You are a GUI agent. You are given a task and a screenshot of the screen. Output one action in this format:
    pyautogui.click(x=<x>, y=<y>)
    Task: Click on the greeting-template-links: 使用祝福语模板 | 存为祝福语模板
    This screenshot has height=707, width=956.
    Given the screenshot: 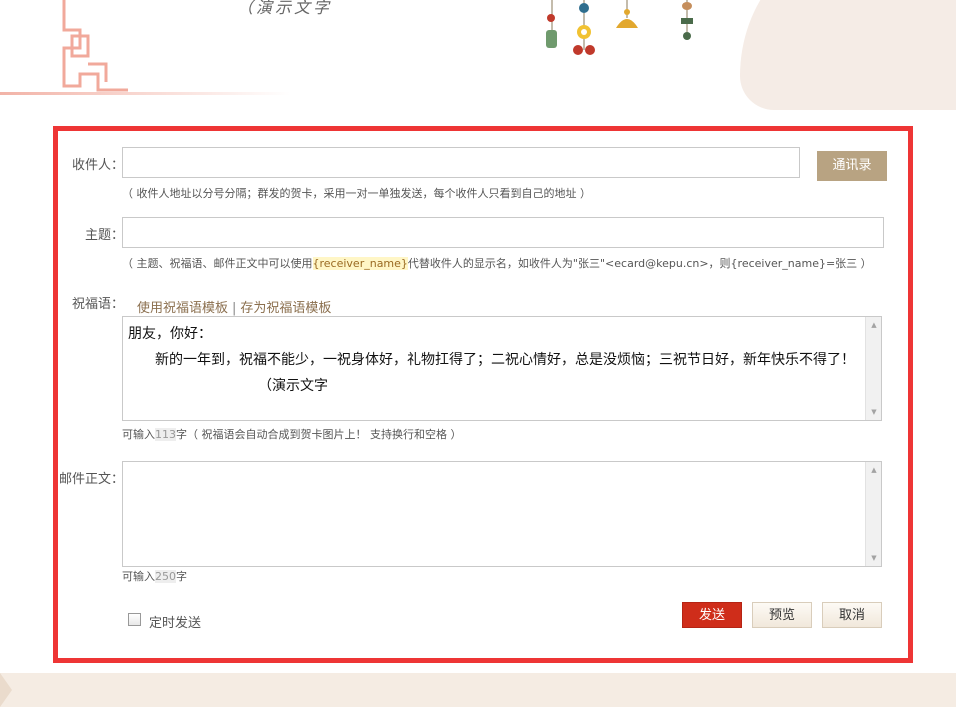 What is the action you would take?
    pyautogui.click(x=234, y=306)
    